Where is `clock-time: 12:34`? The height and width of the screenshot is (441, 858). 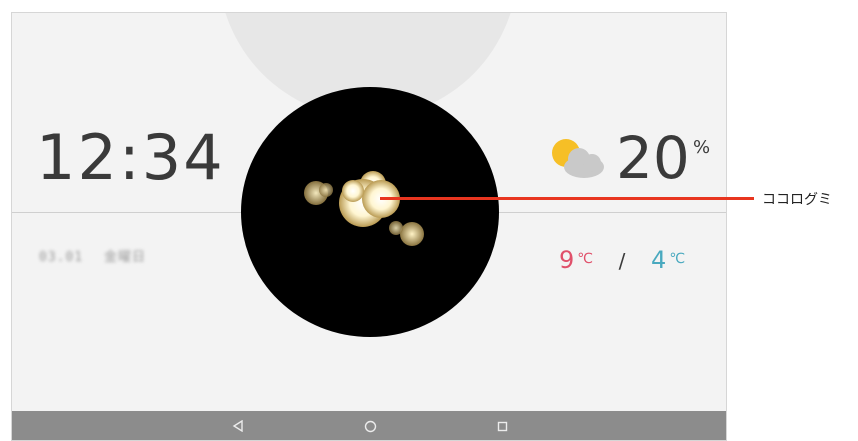
clock-time: 12:34 is located at coordinates (130, 157).